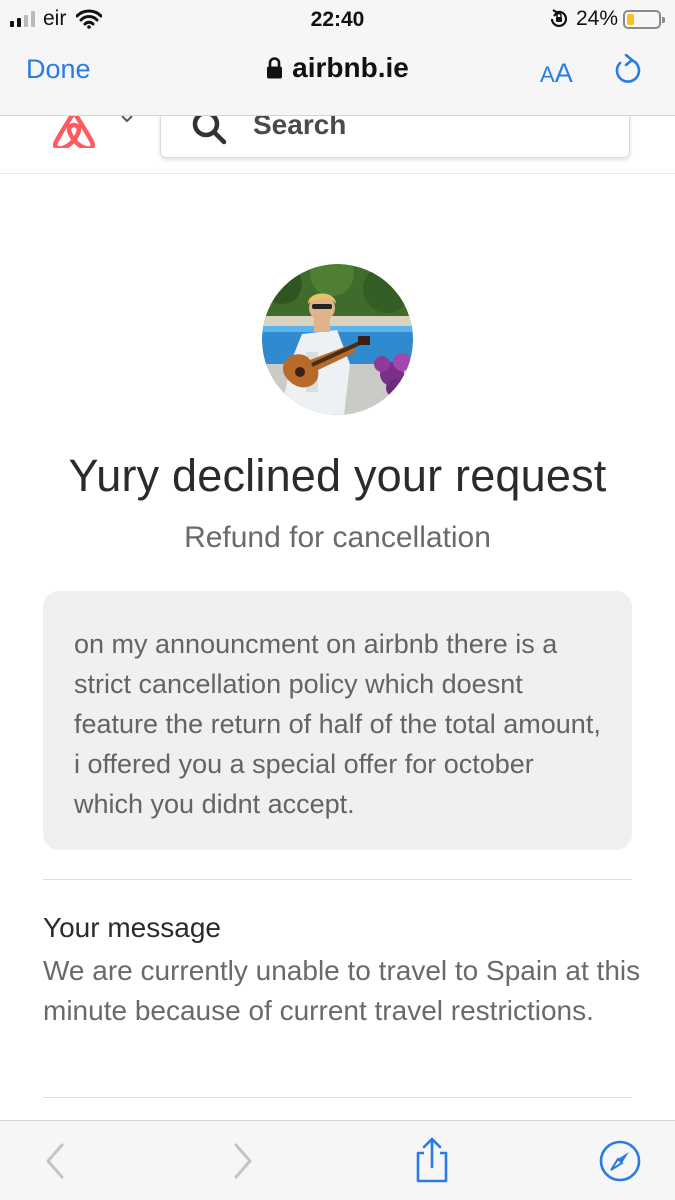  I want to click on url-display: airbnb.ie, so click(337, 68).